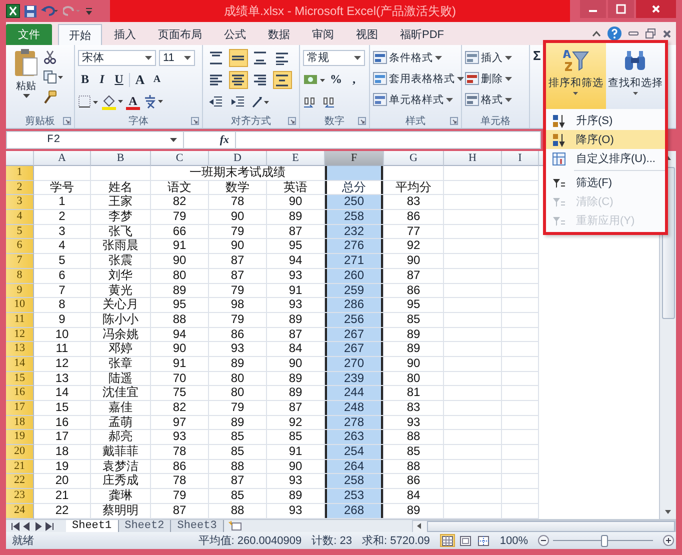 This screenshot has height=555, width=682. What do you see at coordinates (20, 217) in the screenshot?
I see `row-header: 4` at bounding box center [20, 217].